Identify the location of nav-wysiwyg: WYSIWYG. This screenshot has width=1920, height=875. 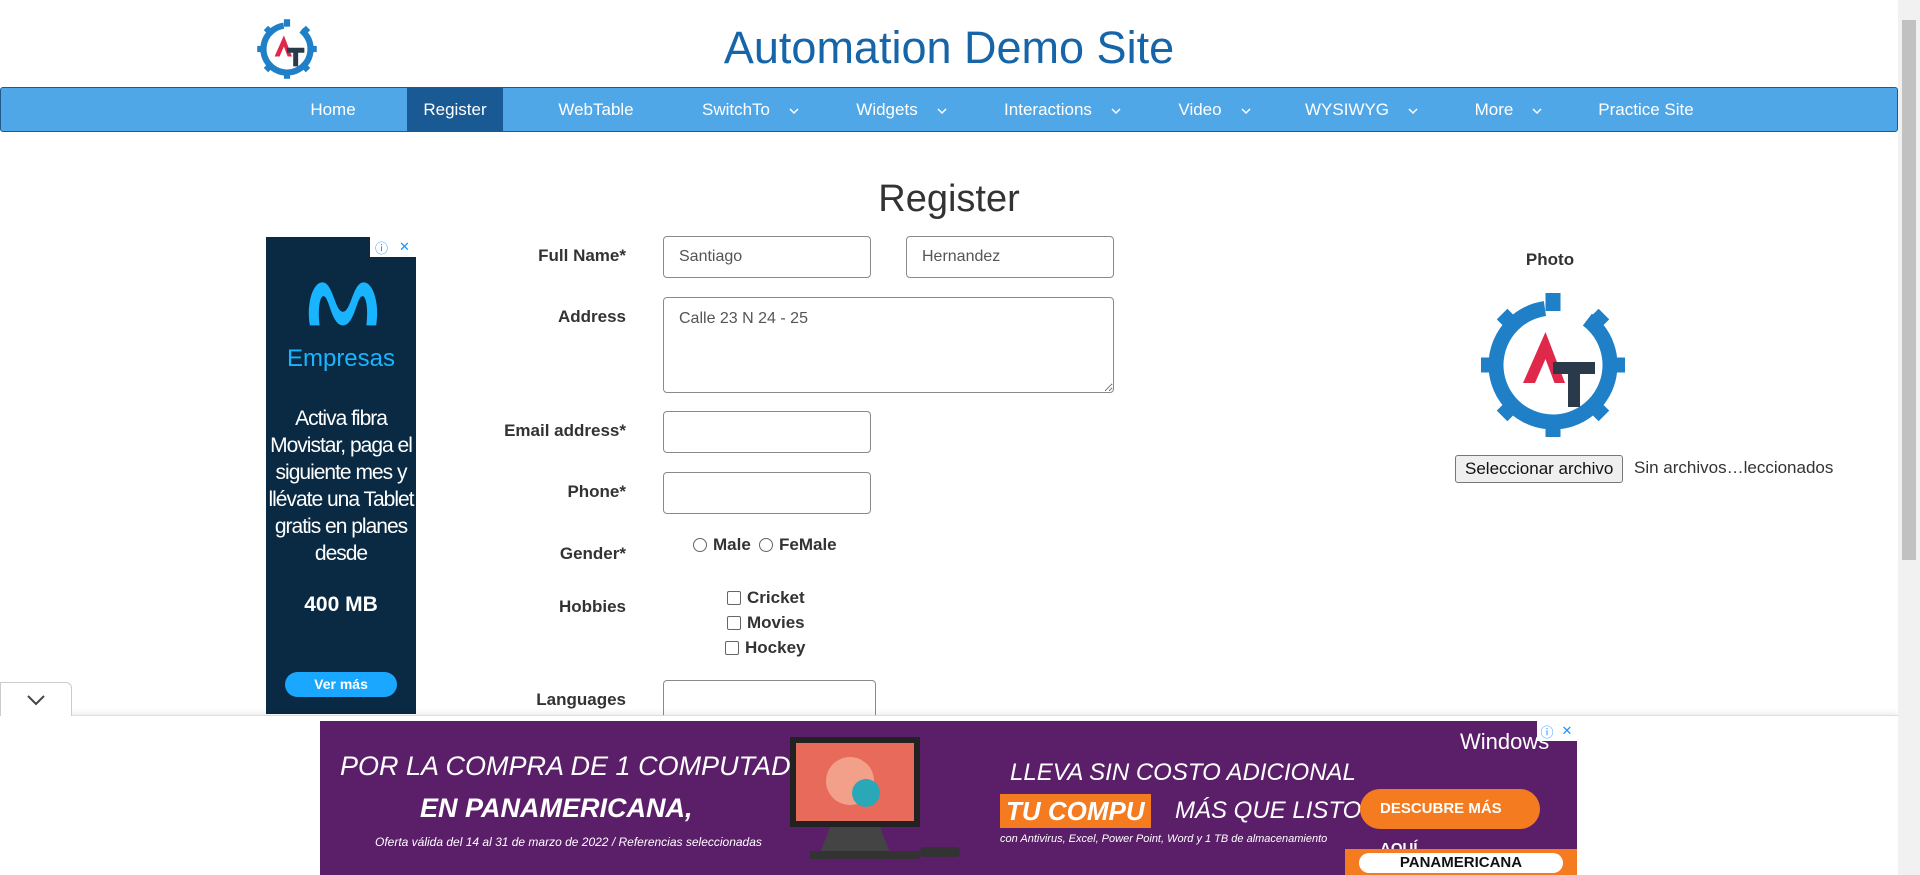
(1362, 109).